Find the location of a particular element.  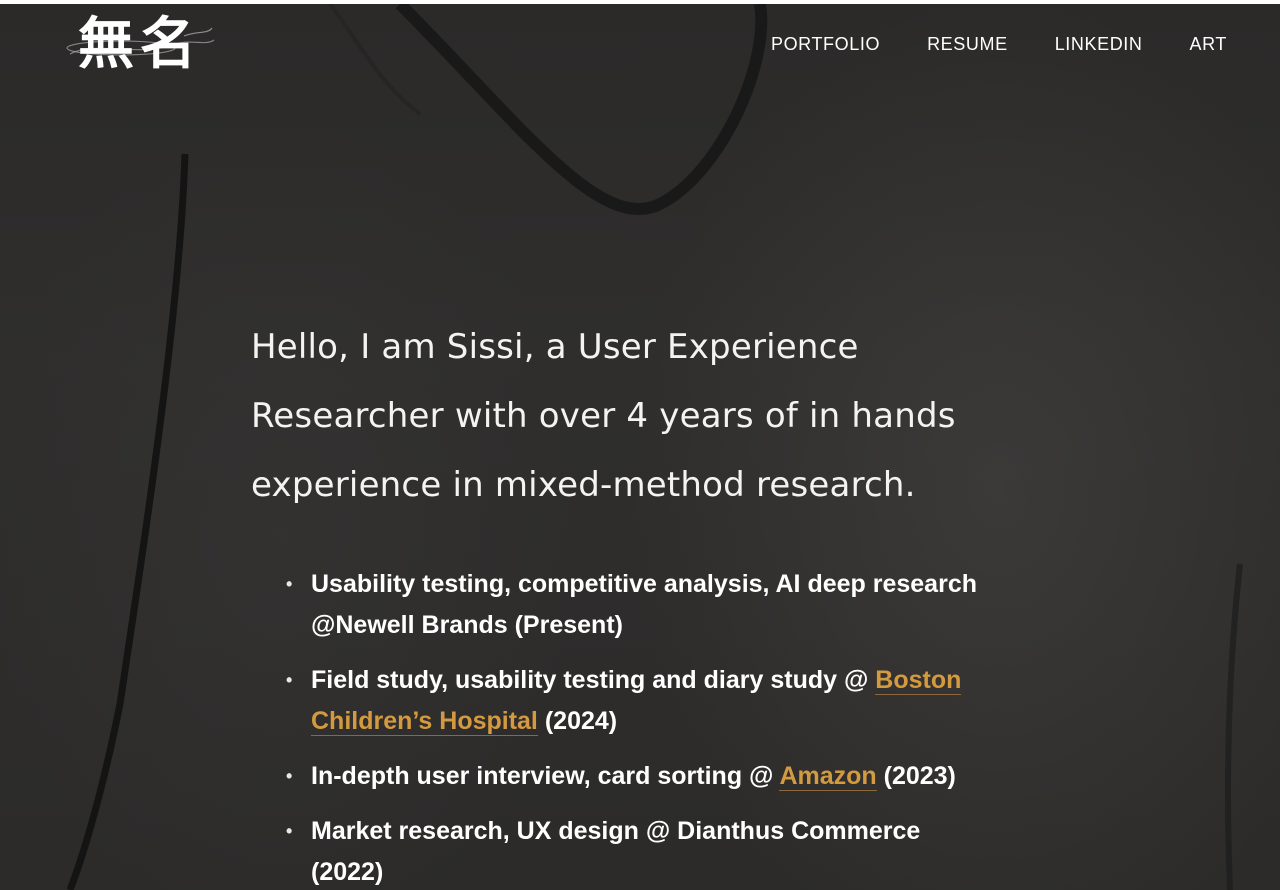

boston-childrens-link-part2: Children’s Hospital is located at coordinates (424, 721).